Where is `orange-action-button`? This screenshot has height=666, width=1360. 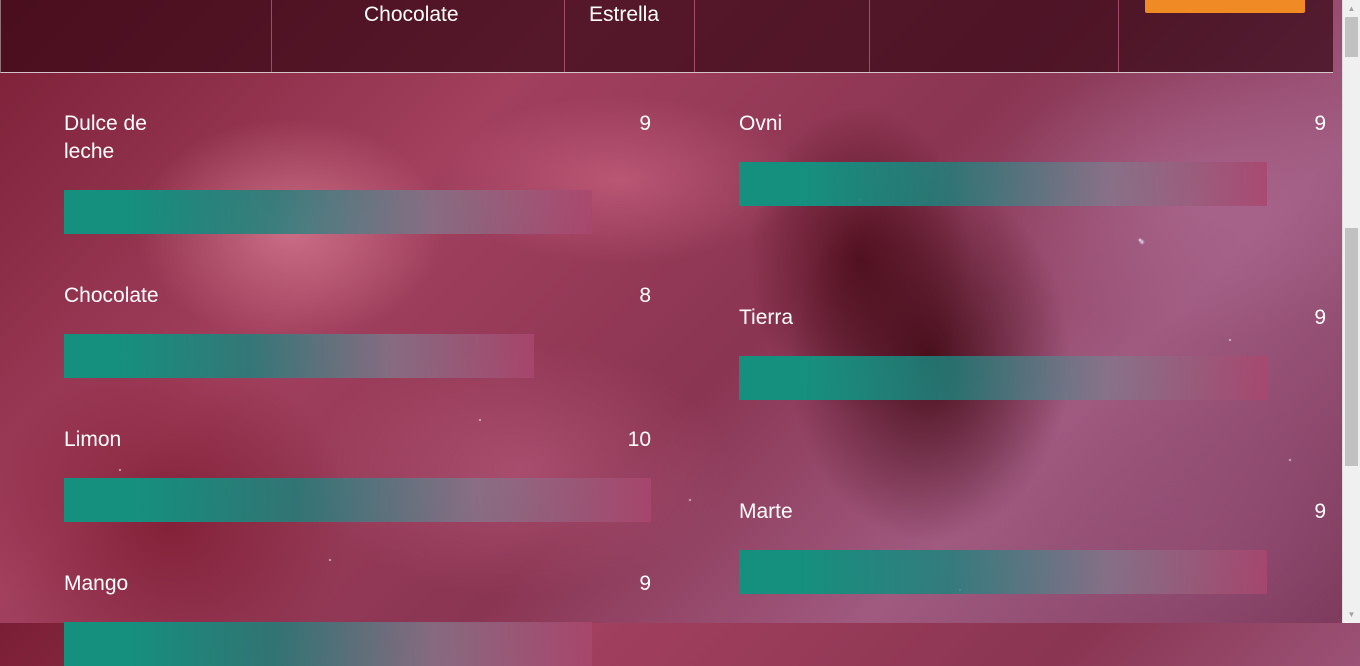 orange-action-button is located at coordinates (1225, 6).